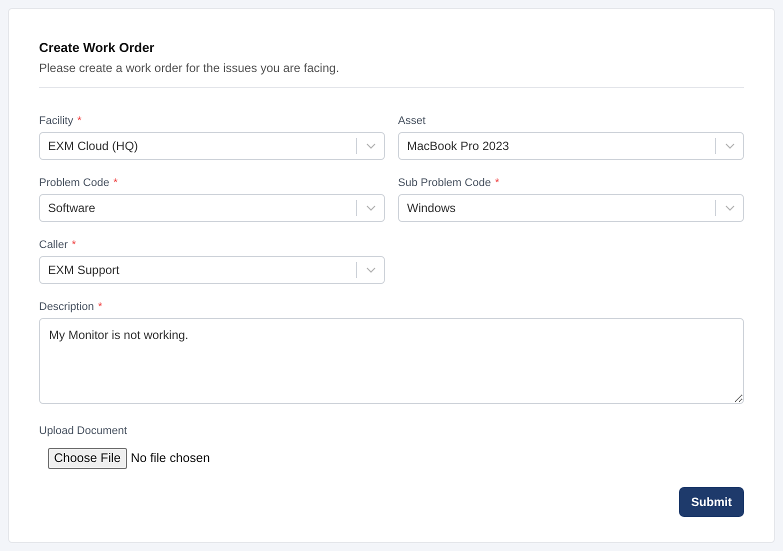  I want to click on field-label: Problem Code, so click(74, 183).